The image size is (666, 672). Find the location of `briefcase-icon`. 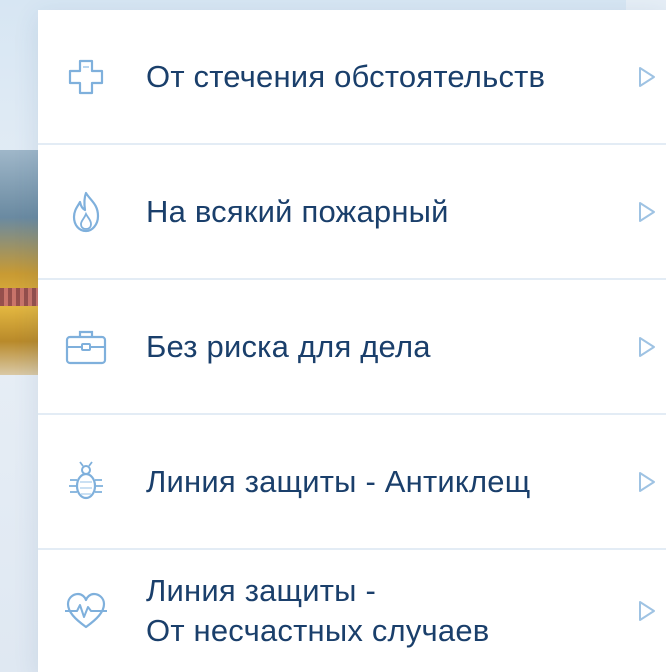

briefcase-icon is located at coordinates (86, 347).